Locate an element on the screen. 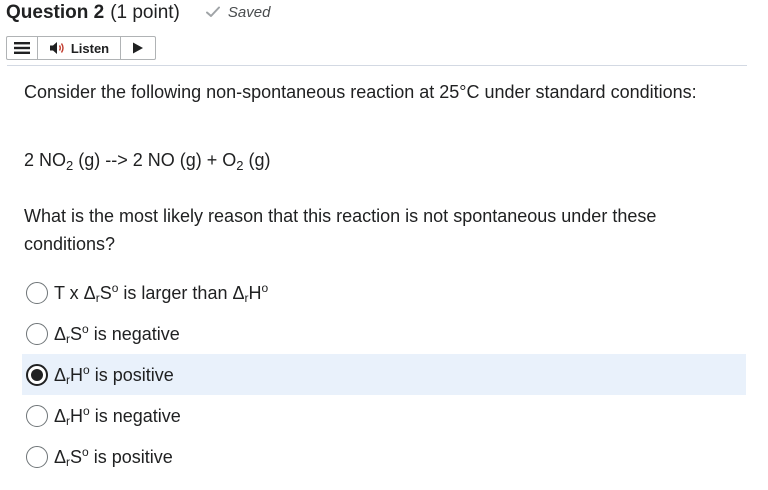  answer-option-label: ΔrSo is negative is located at coordinates (117, 334).